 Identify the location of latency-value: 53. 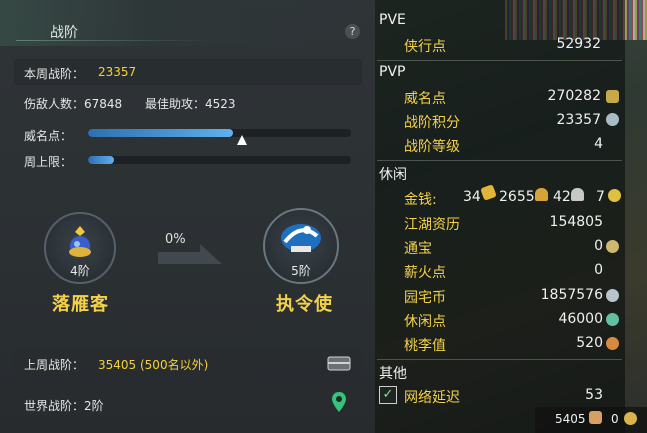
(594, 395).